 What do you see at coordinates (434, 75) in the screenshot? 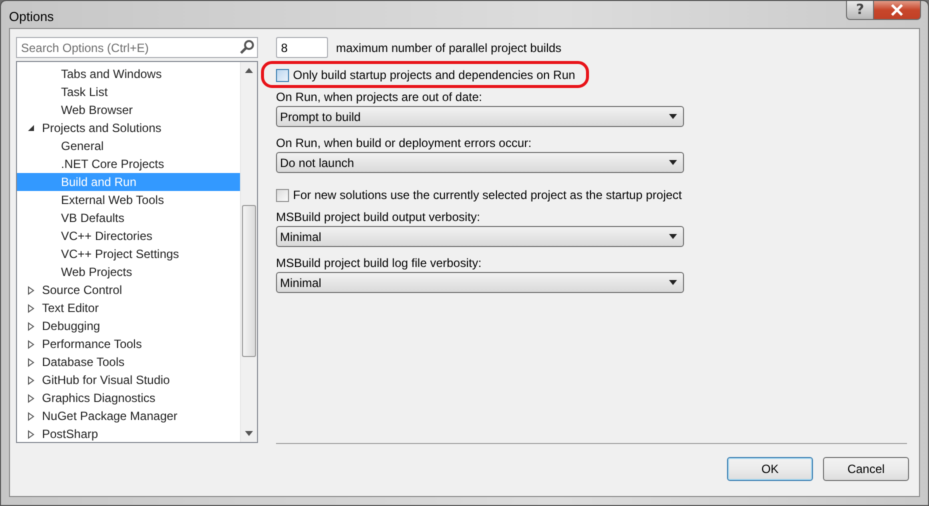
I see `checkbox-label: Only build startup projects and dependencies on Run` at bounding box center [434, 75].